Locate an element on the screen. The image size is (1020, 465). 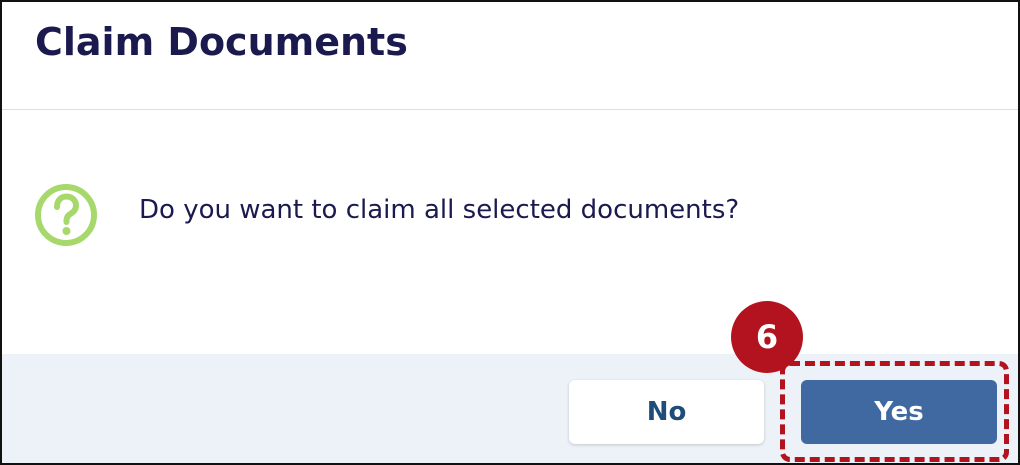
yes-button: Yes is located at coordinates (899, 412).